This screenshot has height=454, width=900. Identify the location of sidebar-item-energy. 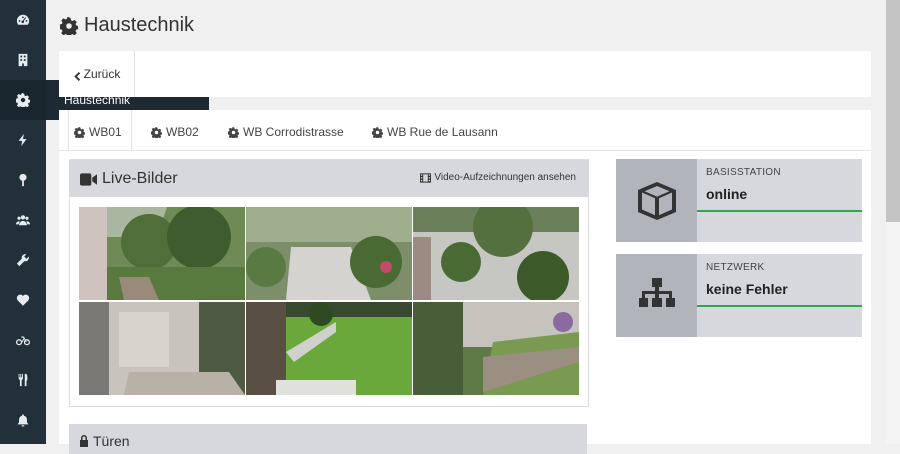
(23, 140).